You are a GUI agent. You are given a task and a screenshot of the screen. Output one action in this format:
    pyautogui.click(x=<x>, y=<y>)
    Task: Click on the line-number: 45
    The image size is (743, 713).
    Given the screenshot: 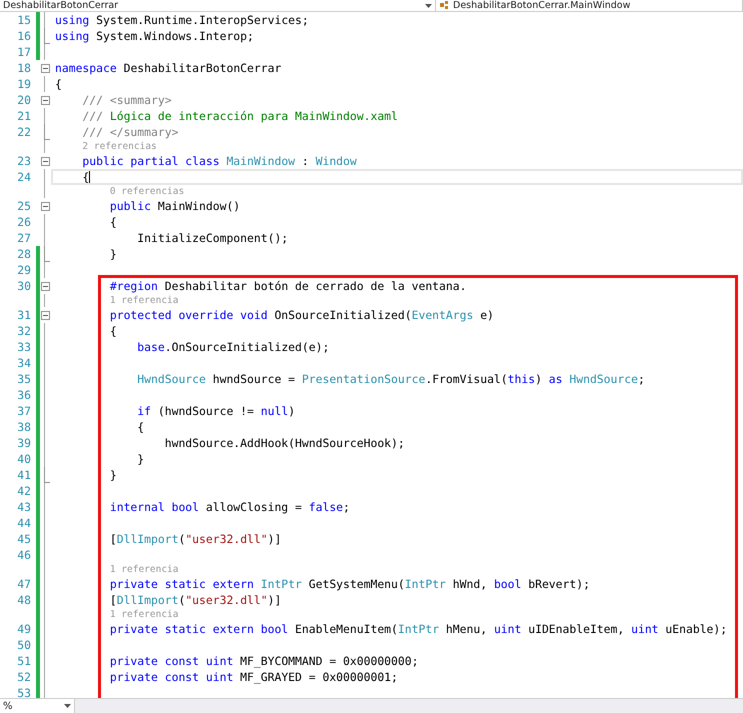 What is the action you would take?
    pyautogui.click(x=24, y=539)
    